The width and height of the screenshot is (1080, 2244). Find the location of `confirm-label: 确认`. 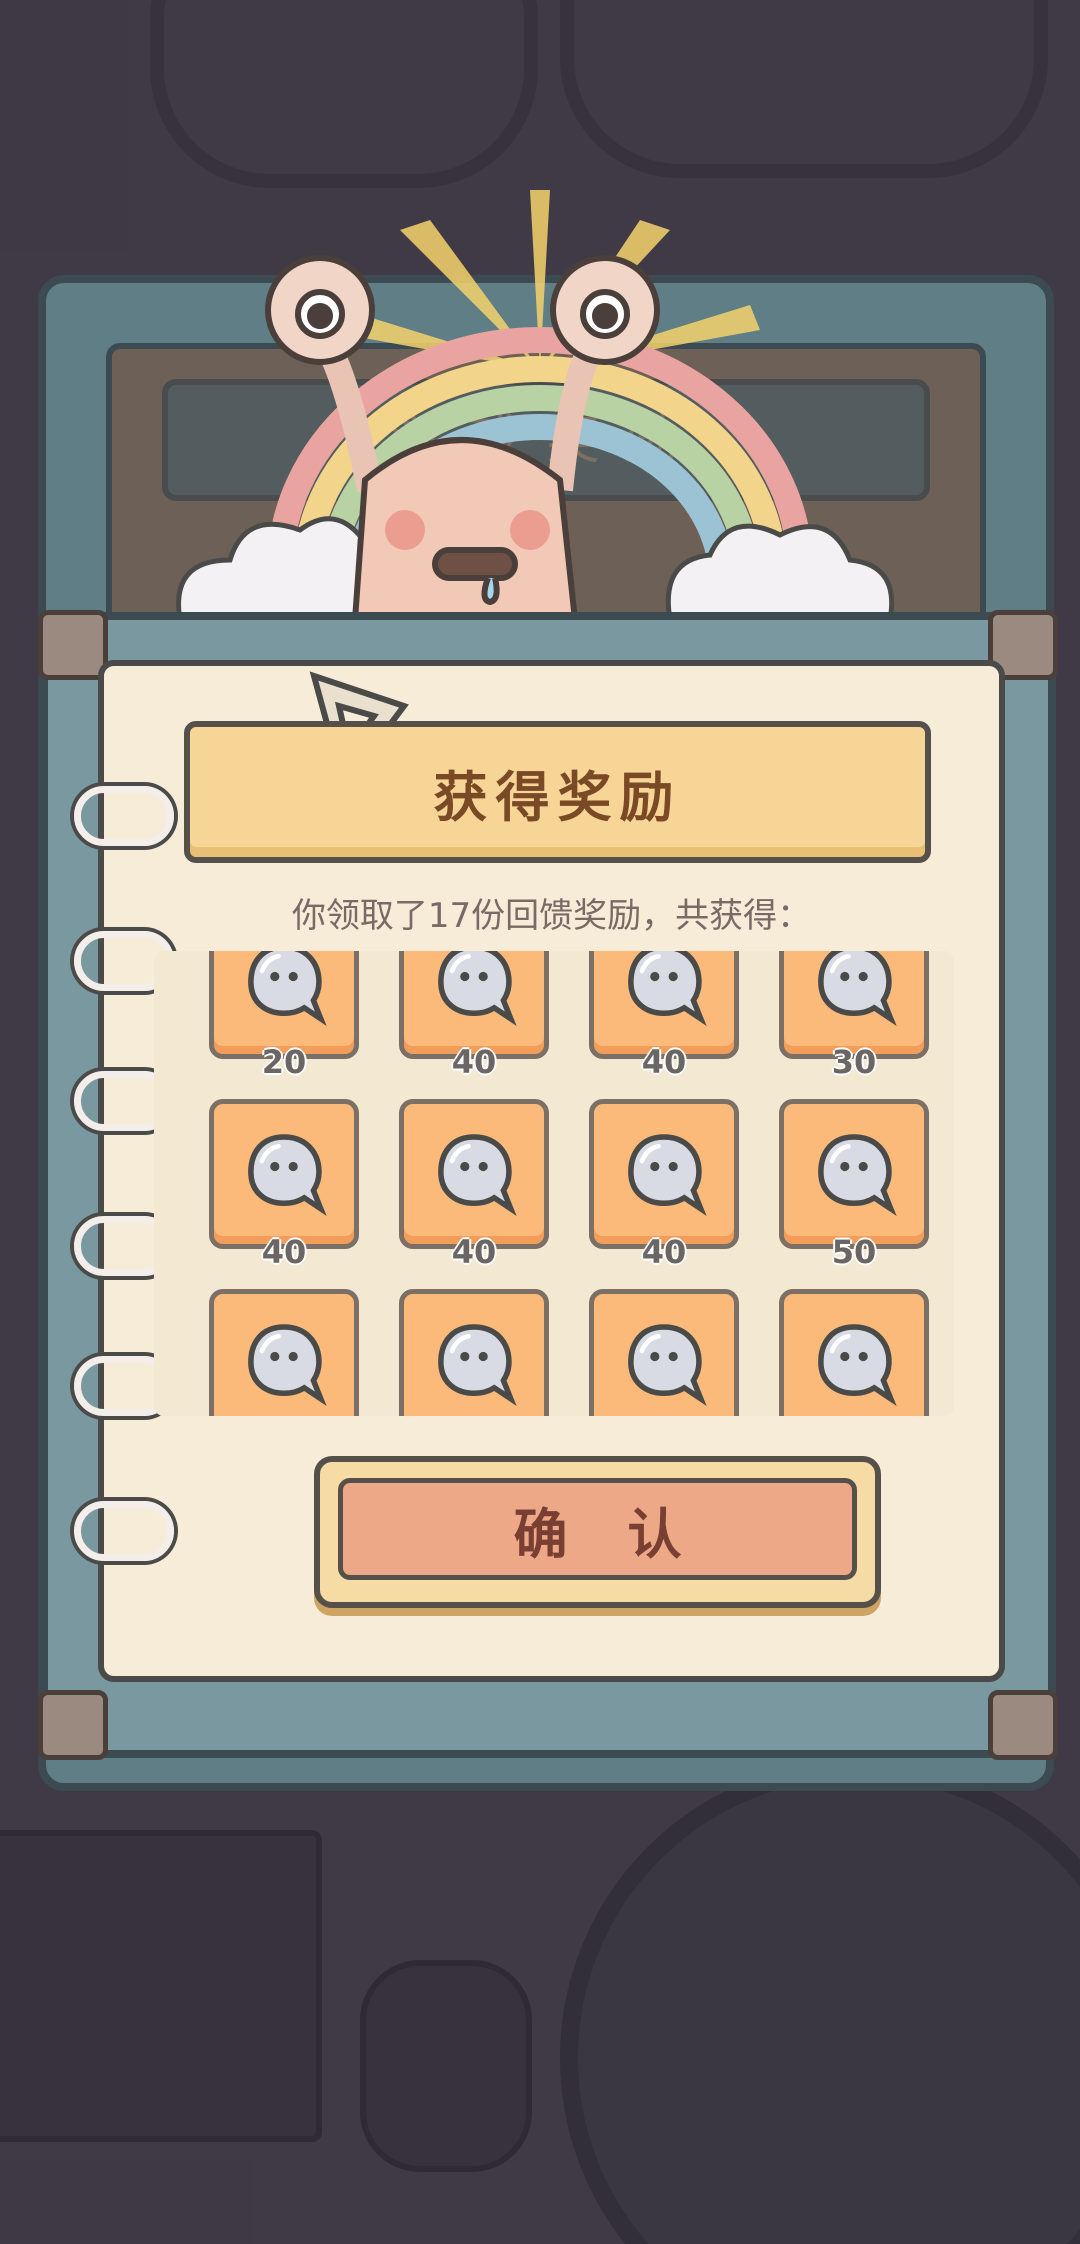

confirm-label: 确认 is located at coordinates (627, 1534).